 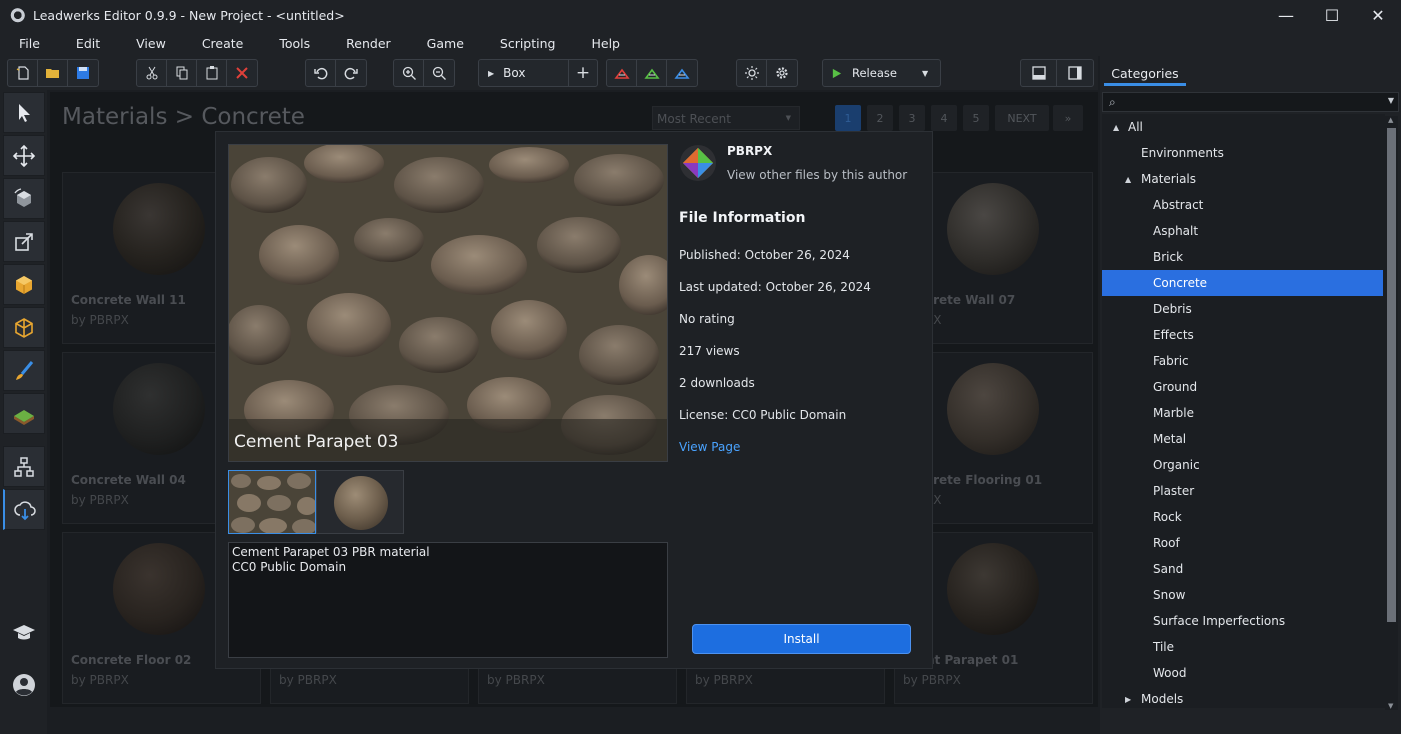 I want to click on category-search-input: ⌕ ▼, so click(x=1250, y=102).